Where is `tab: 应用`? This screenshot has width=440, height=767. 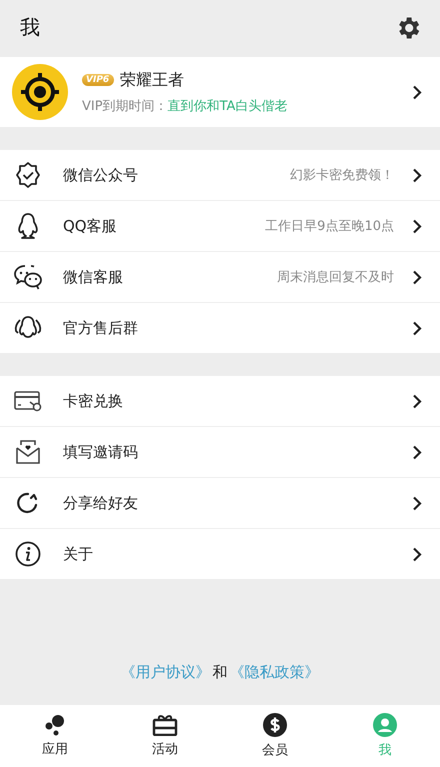 tab: 应用 is located at coordinates (55, 736).